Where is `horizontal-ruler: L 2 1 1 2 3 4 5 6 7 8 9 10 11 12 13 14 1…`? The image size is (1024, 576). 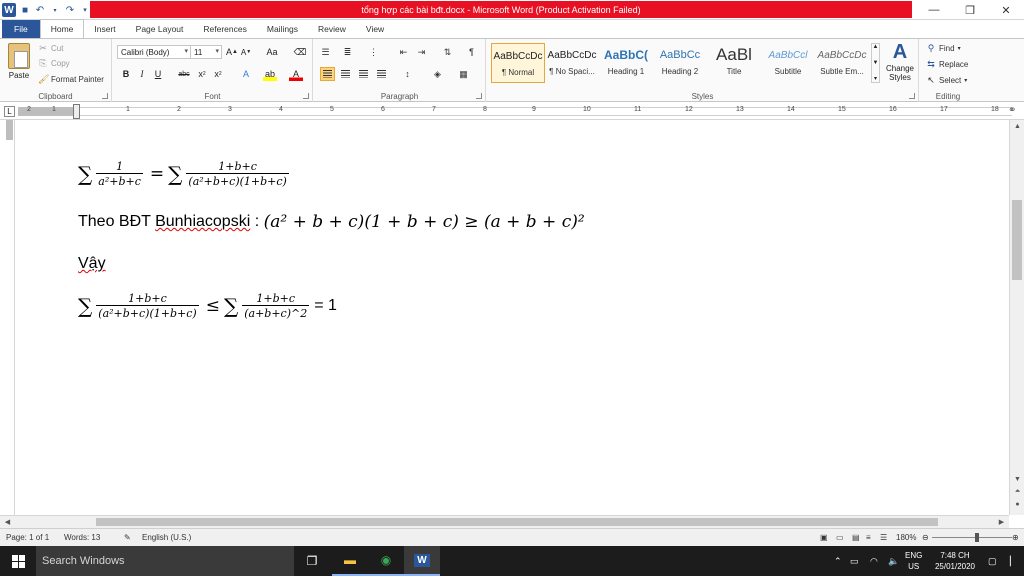
horizontal-ruler: L 2 1 1 2 3 4 5 6 7 8 9 10 11 12 13 14 1… is located at coordinates (512, 111).